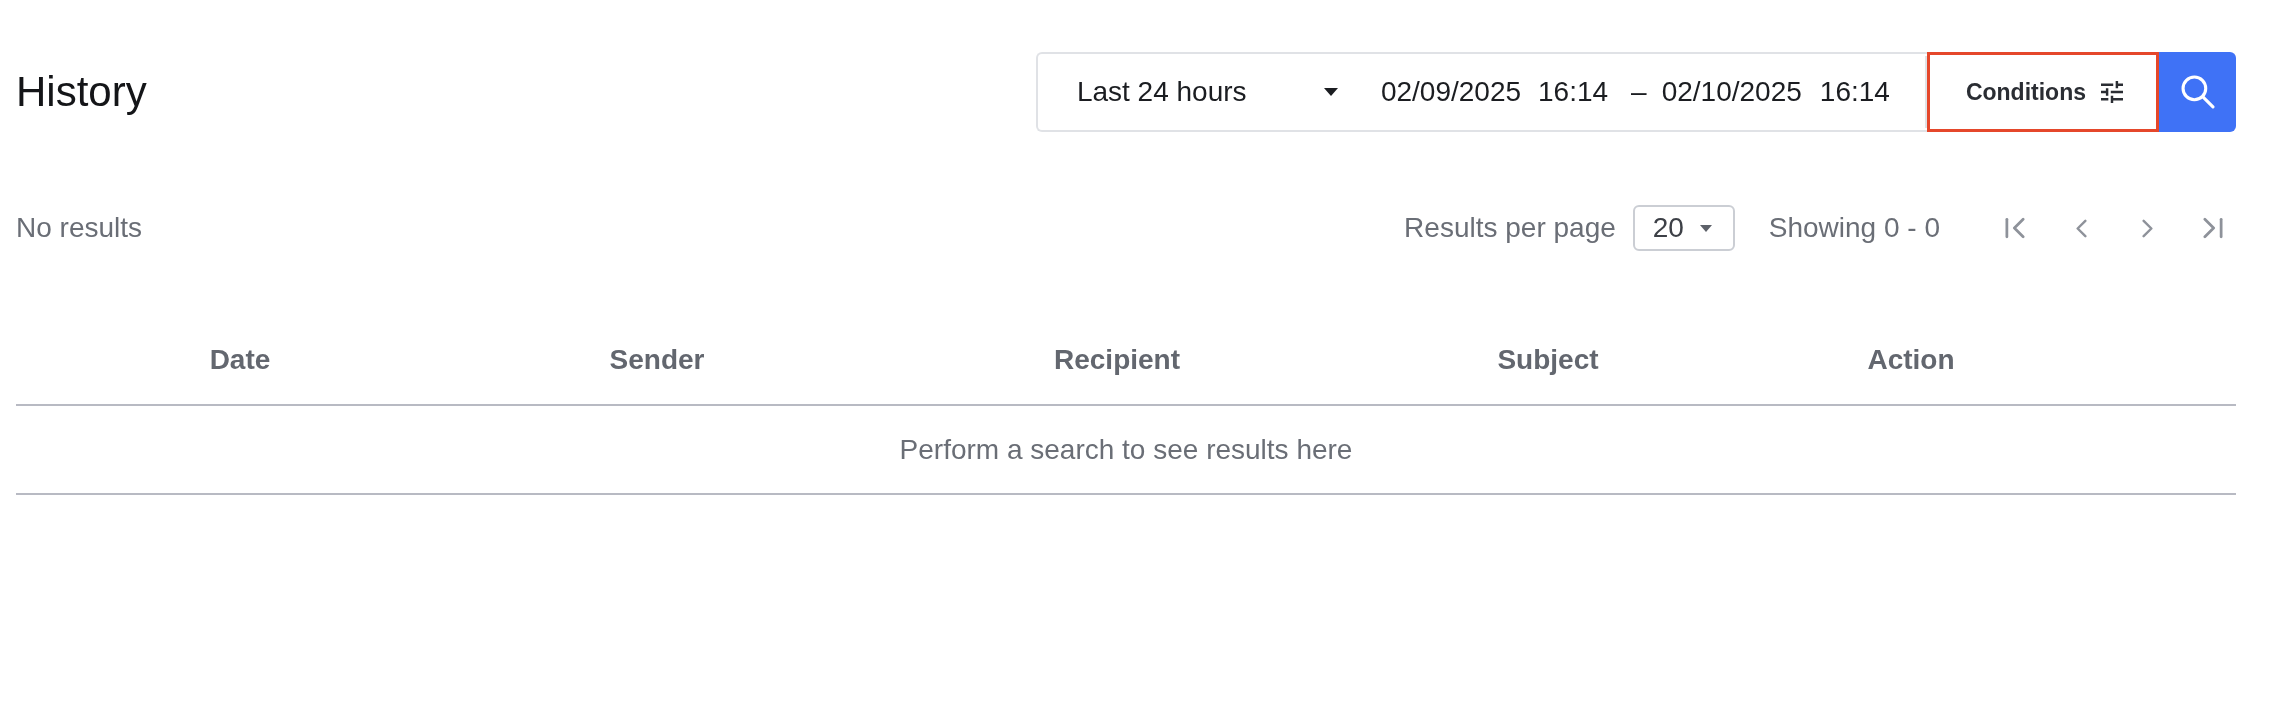  What do you see at coordinates (657, 359) in the screenshot?
I see `column-header: Sender` at bounding box center [657, 359].